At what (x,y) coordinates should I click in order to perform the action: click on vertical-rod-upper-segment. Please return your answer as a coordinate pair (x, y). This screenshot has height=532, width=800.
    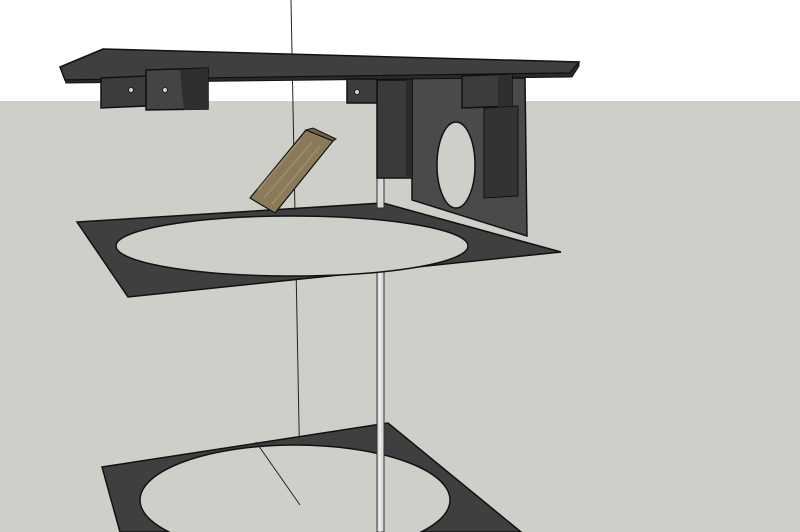
    Looking at the image, I should click on (380, 193).